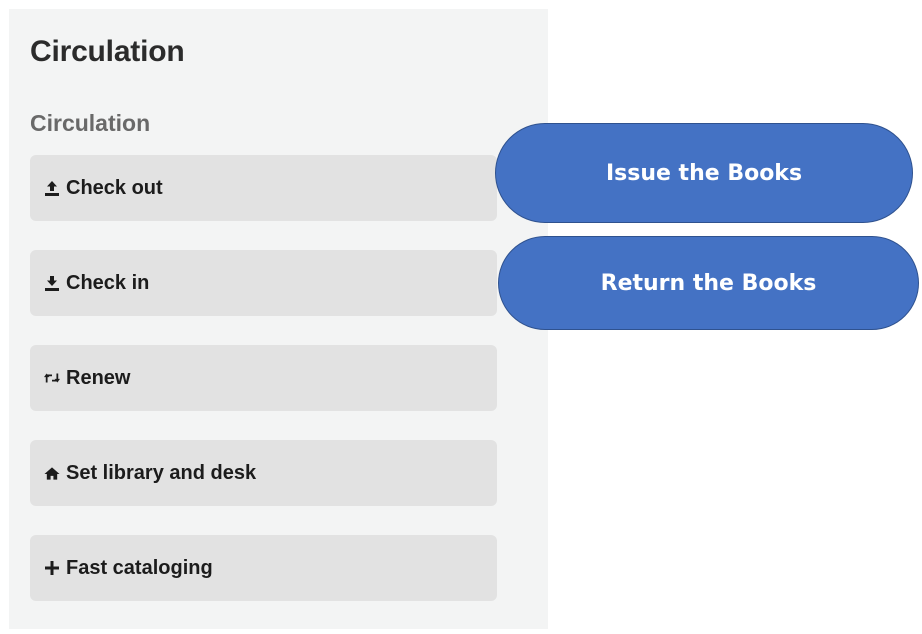 The height and width of the screenshot is (634, 922). What do you see at coordinates (139, 567) in the screenshot?
I see `fast-cataloging-label: Fast cataloging` at bounding box center [139, 567].